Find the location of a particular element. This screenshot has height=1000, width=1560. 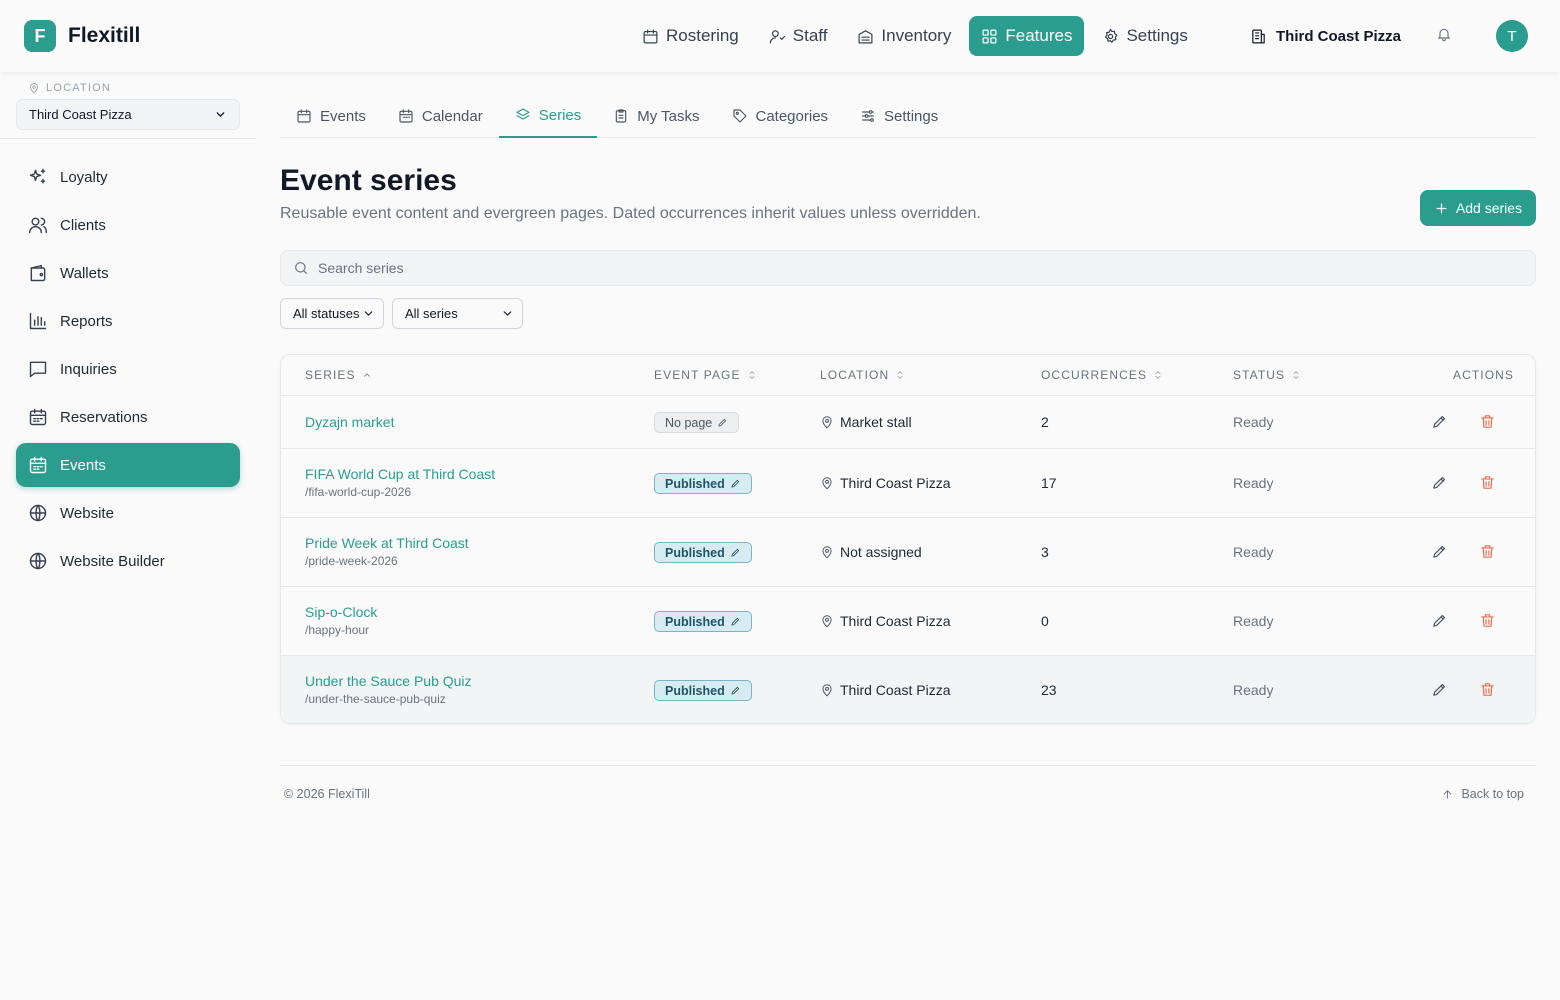

tab-label: Settings is located at coordinates (911, 116).